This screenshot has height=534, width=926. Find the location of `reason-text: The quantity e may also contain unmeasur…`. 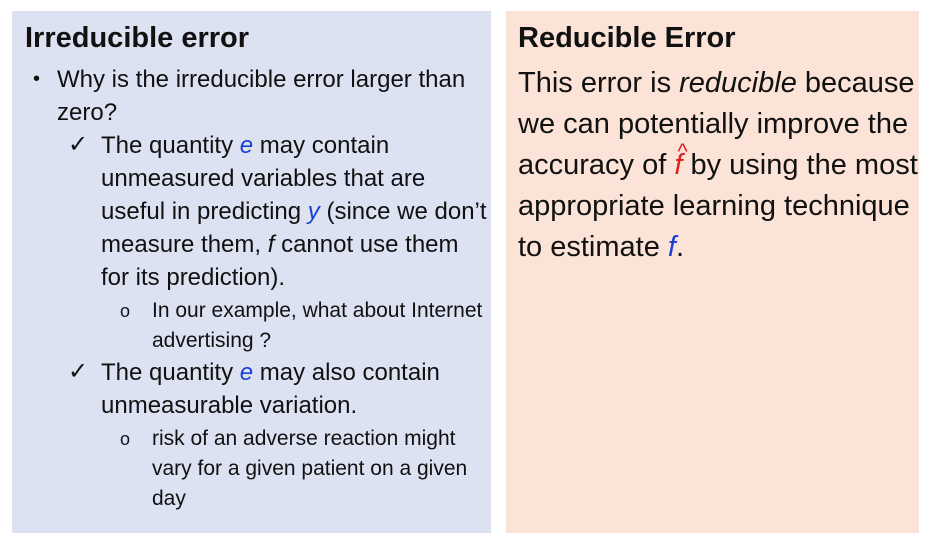

reason-text: The quantity e may also contain unmeasur… is located at coordinates (296, 389).